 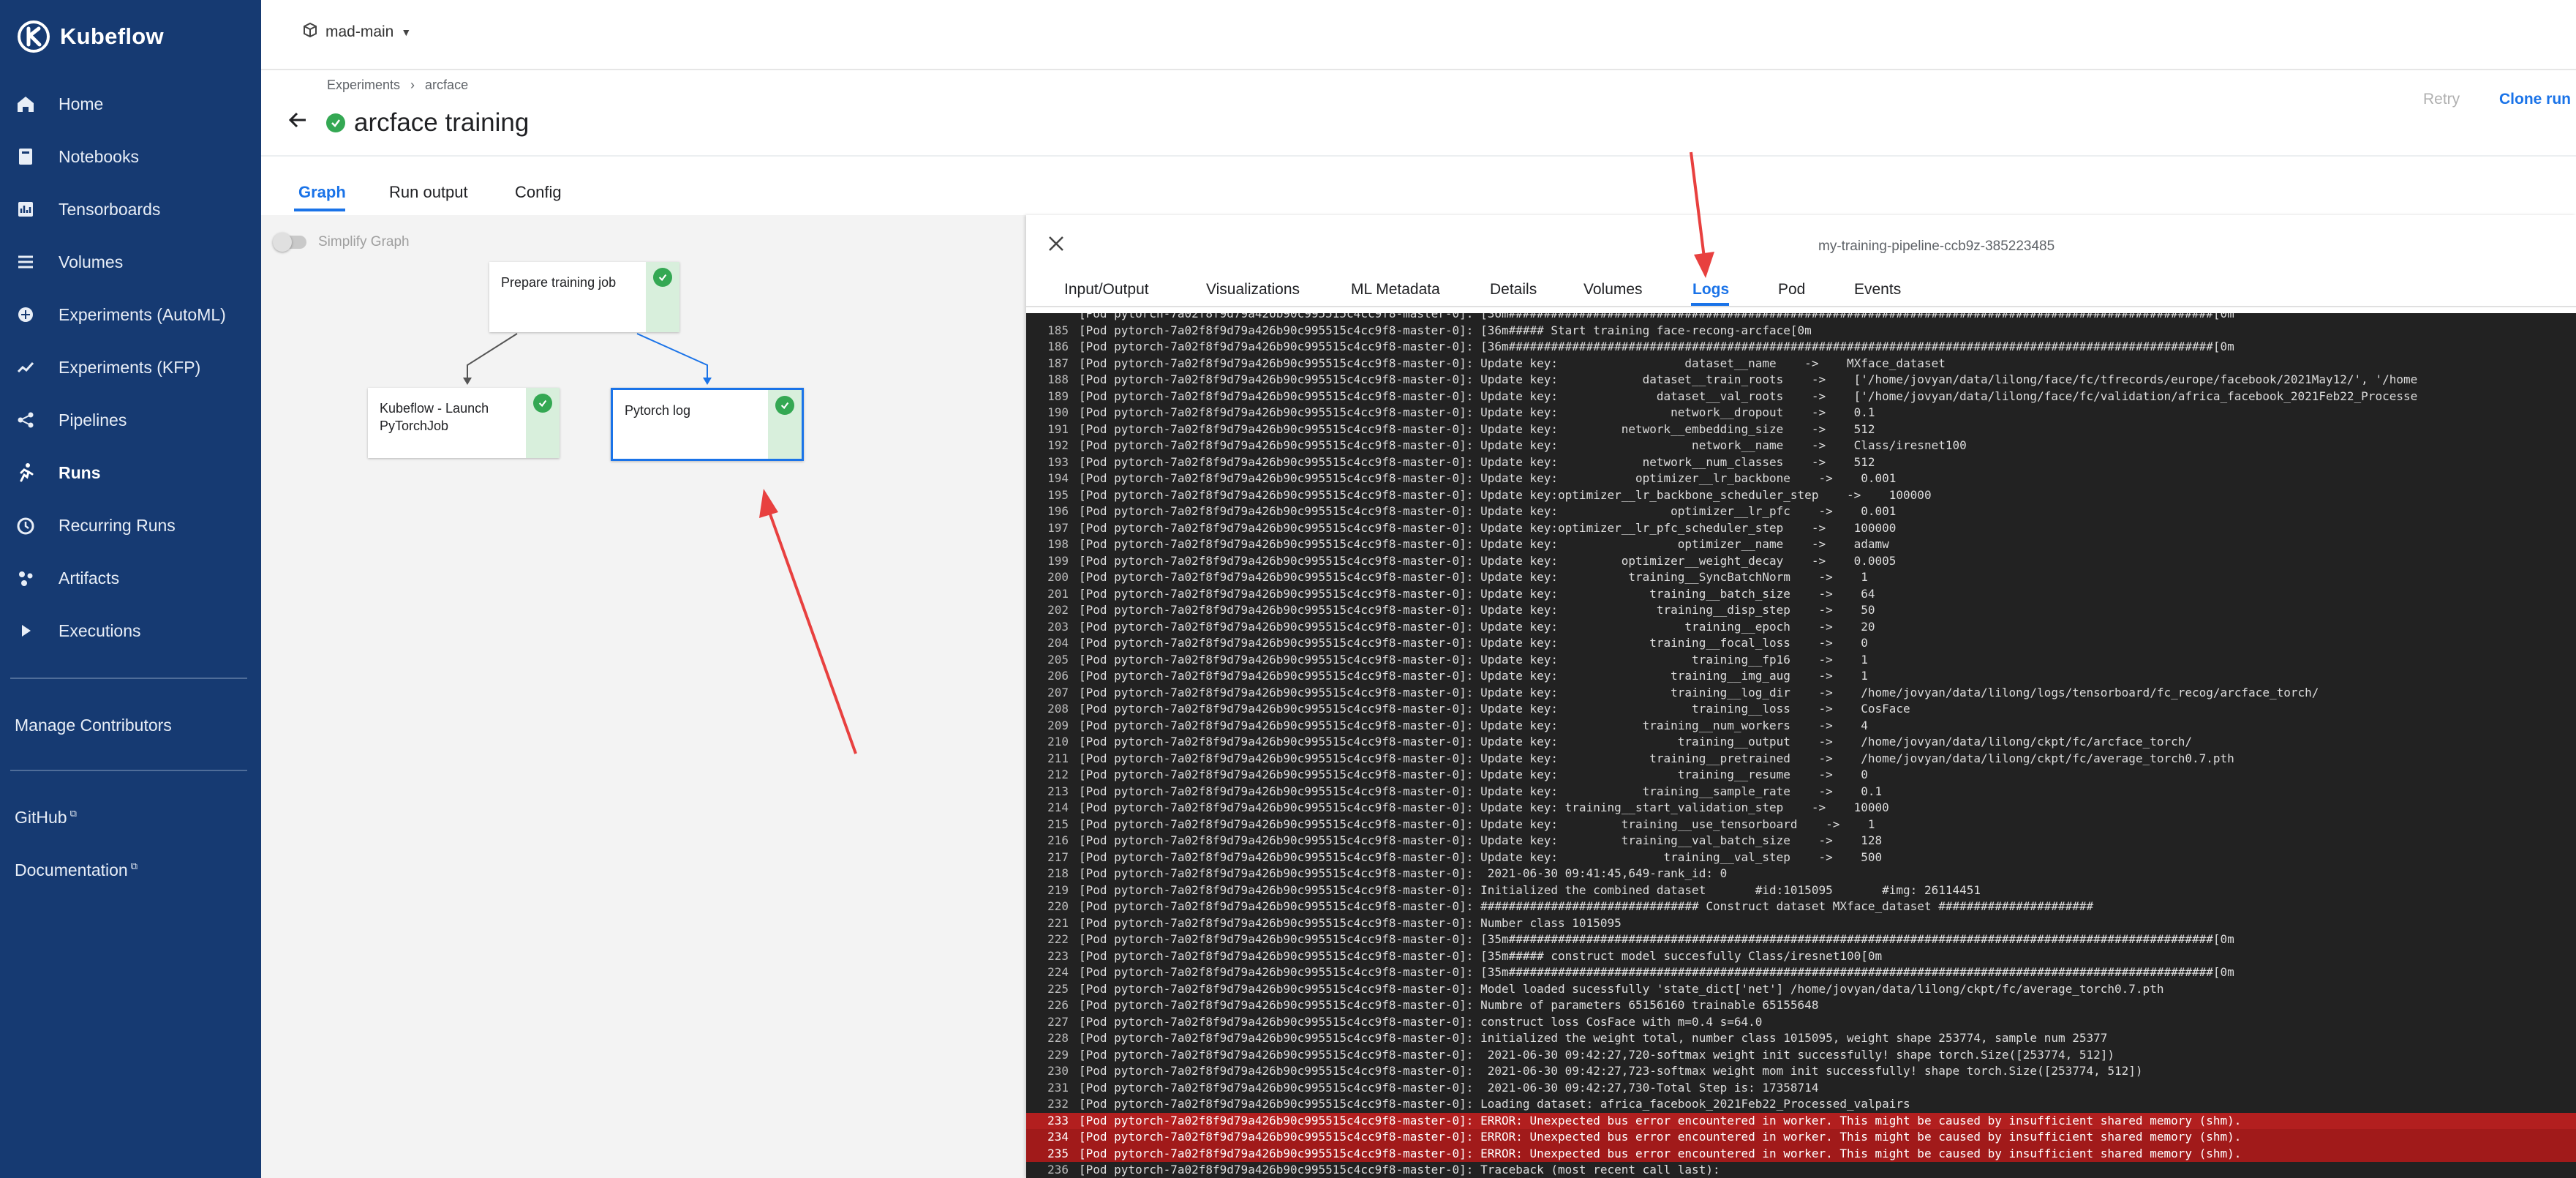 What do you see at coordinates (1058, 379) in the screenshot?
I see `log-line-number: 188` at bounding box center [1058, 379].